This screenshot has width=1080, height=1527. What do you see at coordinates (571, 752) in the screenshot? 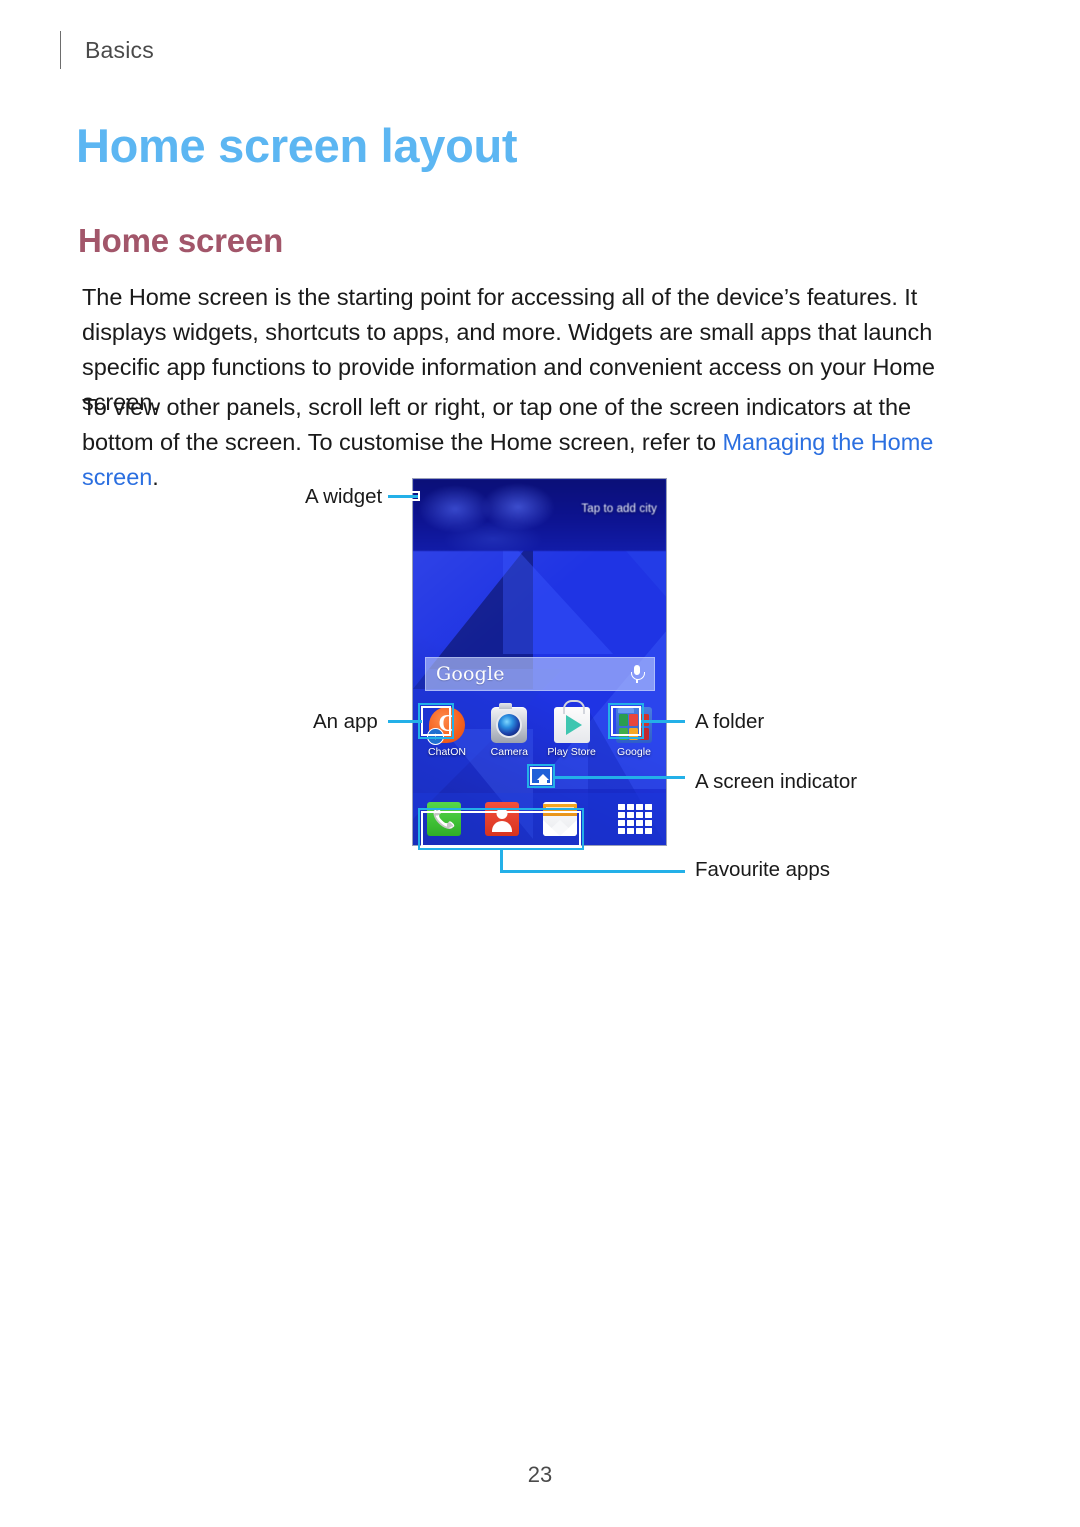
I see `app-label: Play Store` at bounding box center [571, 752].